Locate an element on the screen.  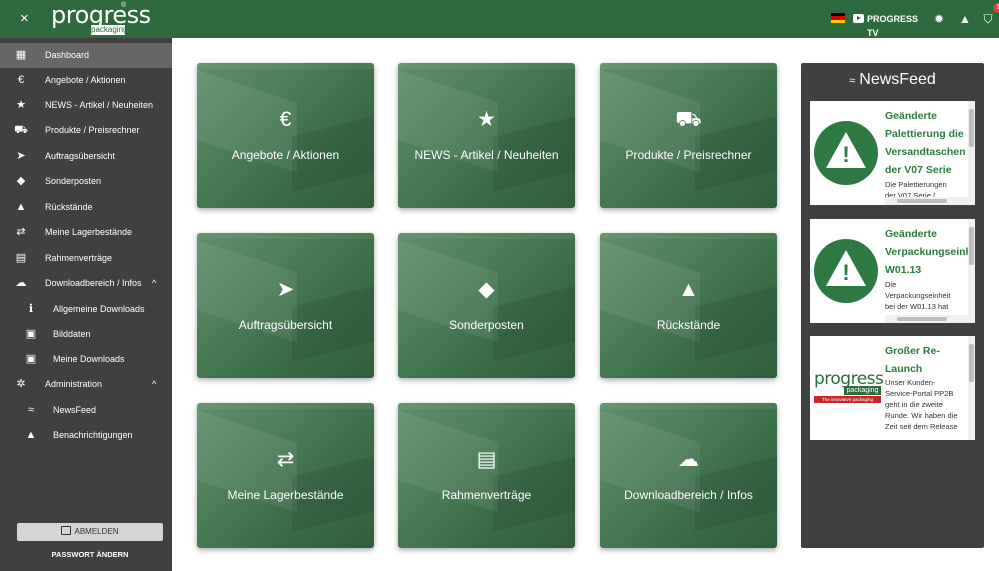
tile-rueckstaende: ▲ Rückstände is located at coordinates (688, 305).